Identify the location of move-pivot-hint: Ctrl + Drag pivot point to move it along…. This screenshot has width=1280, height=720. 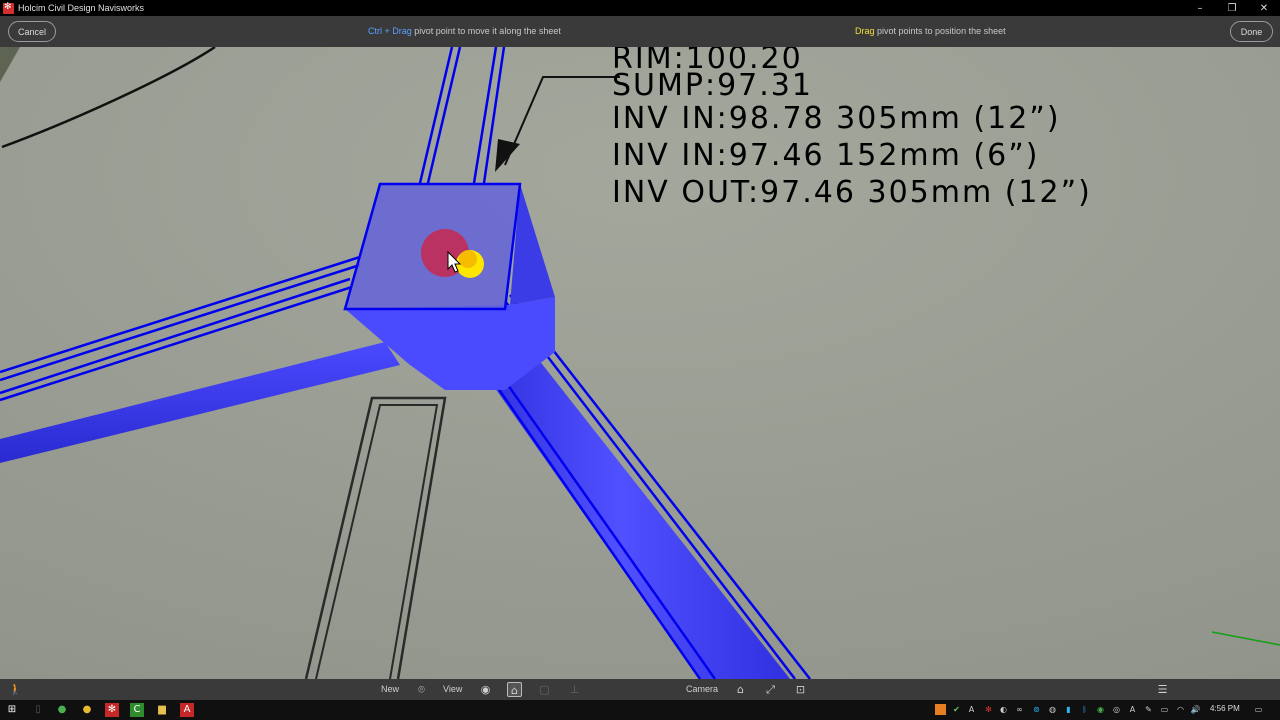
(464, 31).